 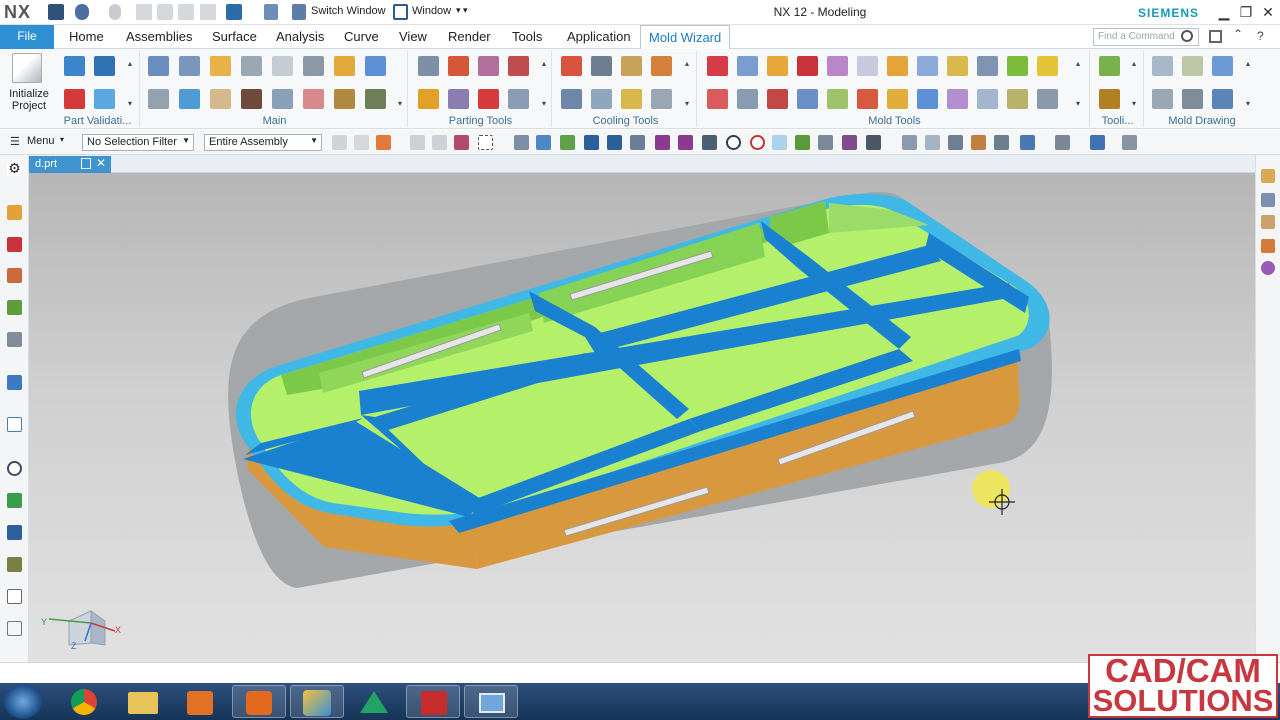 What do you see at coordinates (1109, 66) in the screenshot?
I see `tooling-validation-icon` at bounding box center [1109, 66].